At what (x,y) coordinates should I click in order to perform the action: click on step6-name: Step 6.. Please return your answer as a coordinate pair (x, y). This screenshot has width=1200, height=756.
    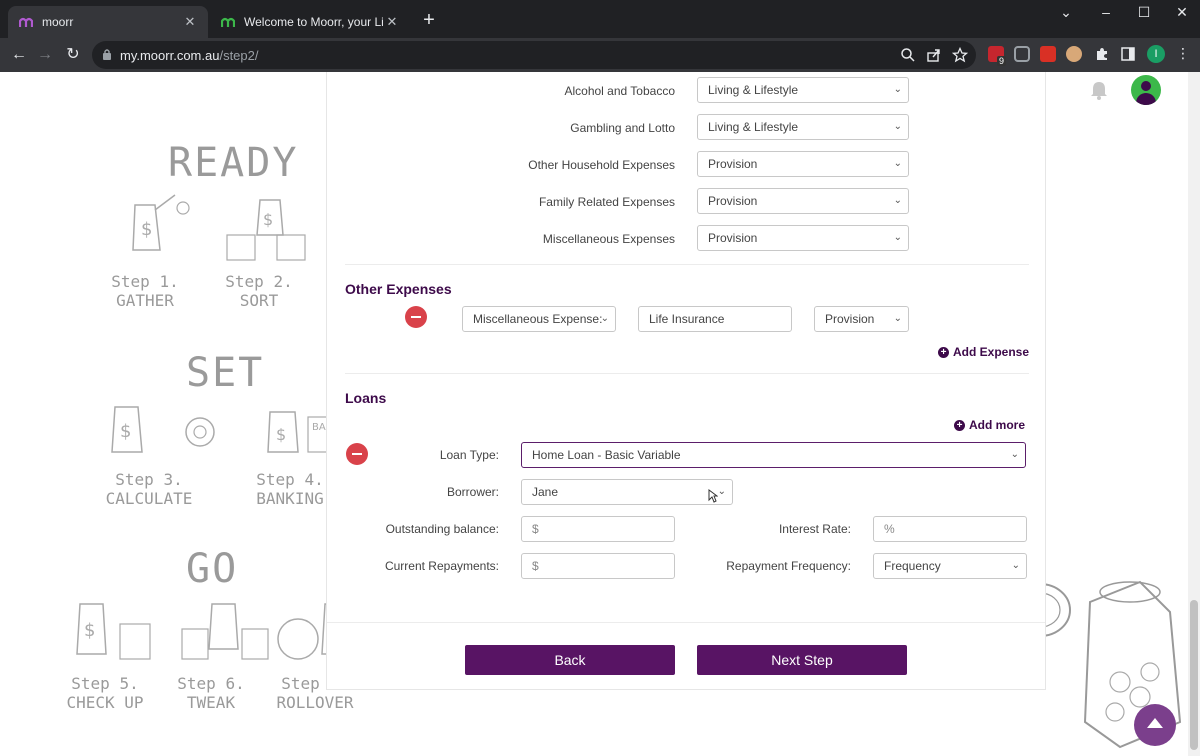
    Looking at the image, I should click on (211, 683).